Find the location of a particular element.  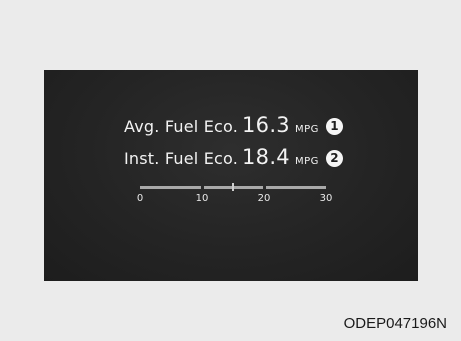

inst-fuel-economy-value: 18.4 is located at coordinates (266, 157).